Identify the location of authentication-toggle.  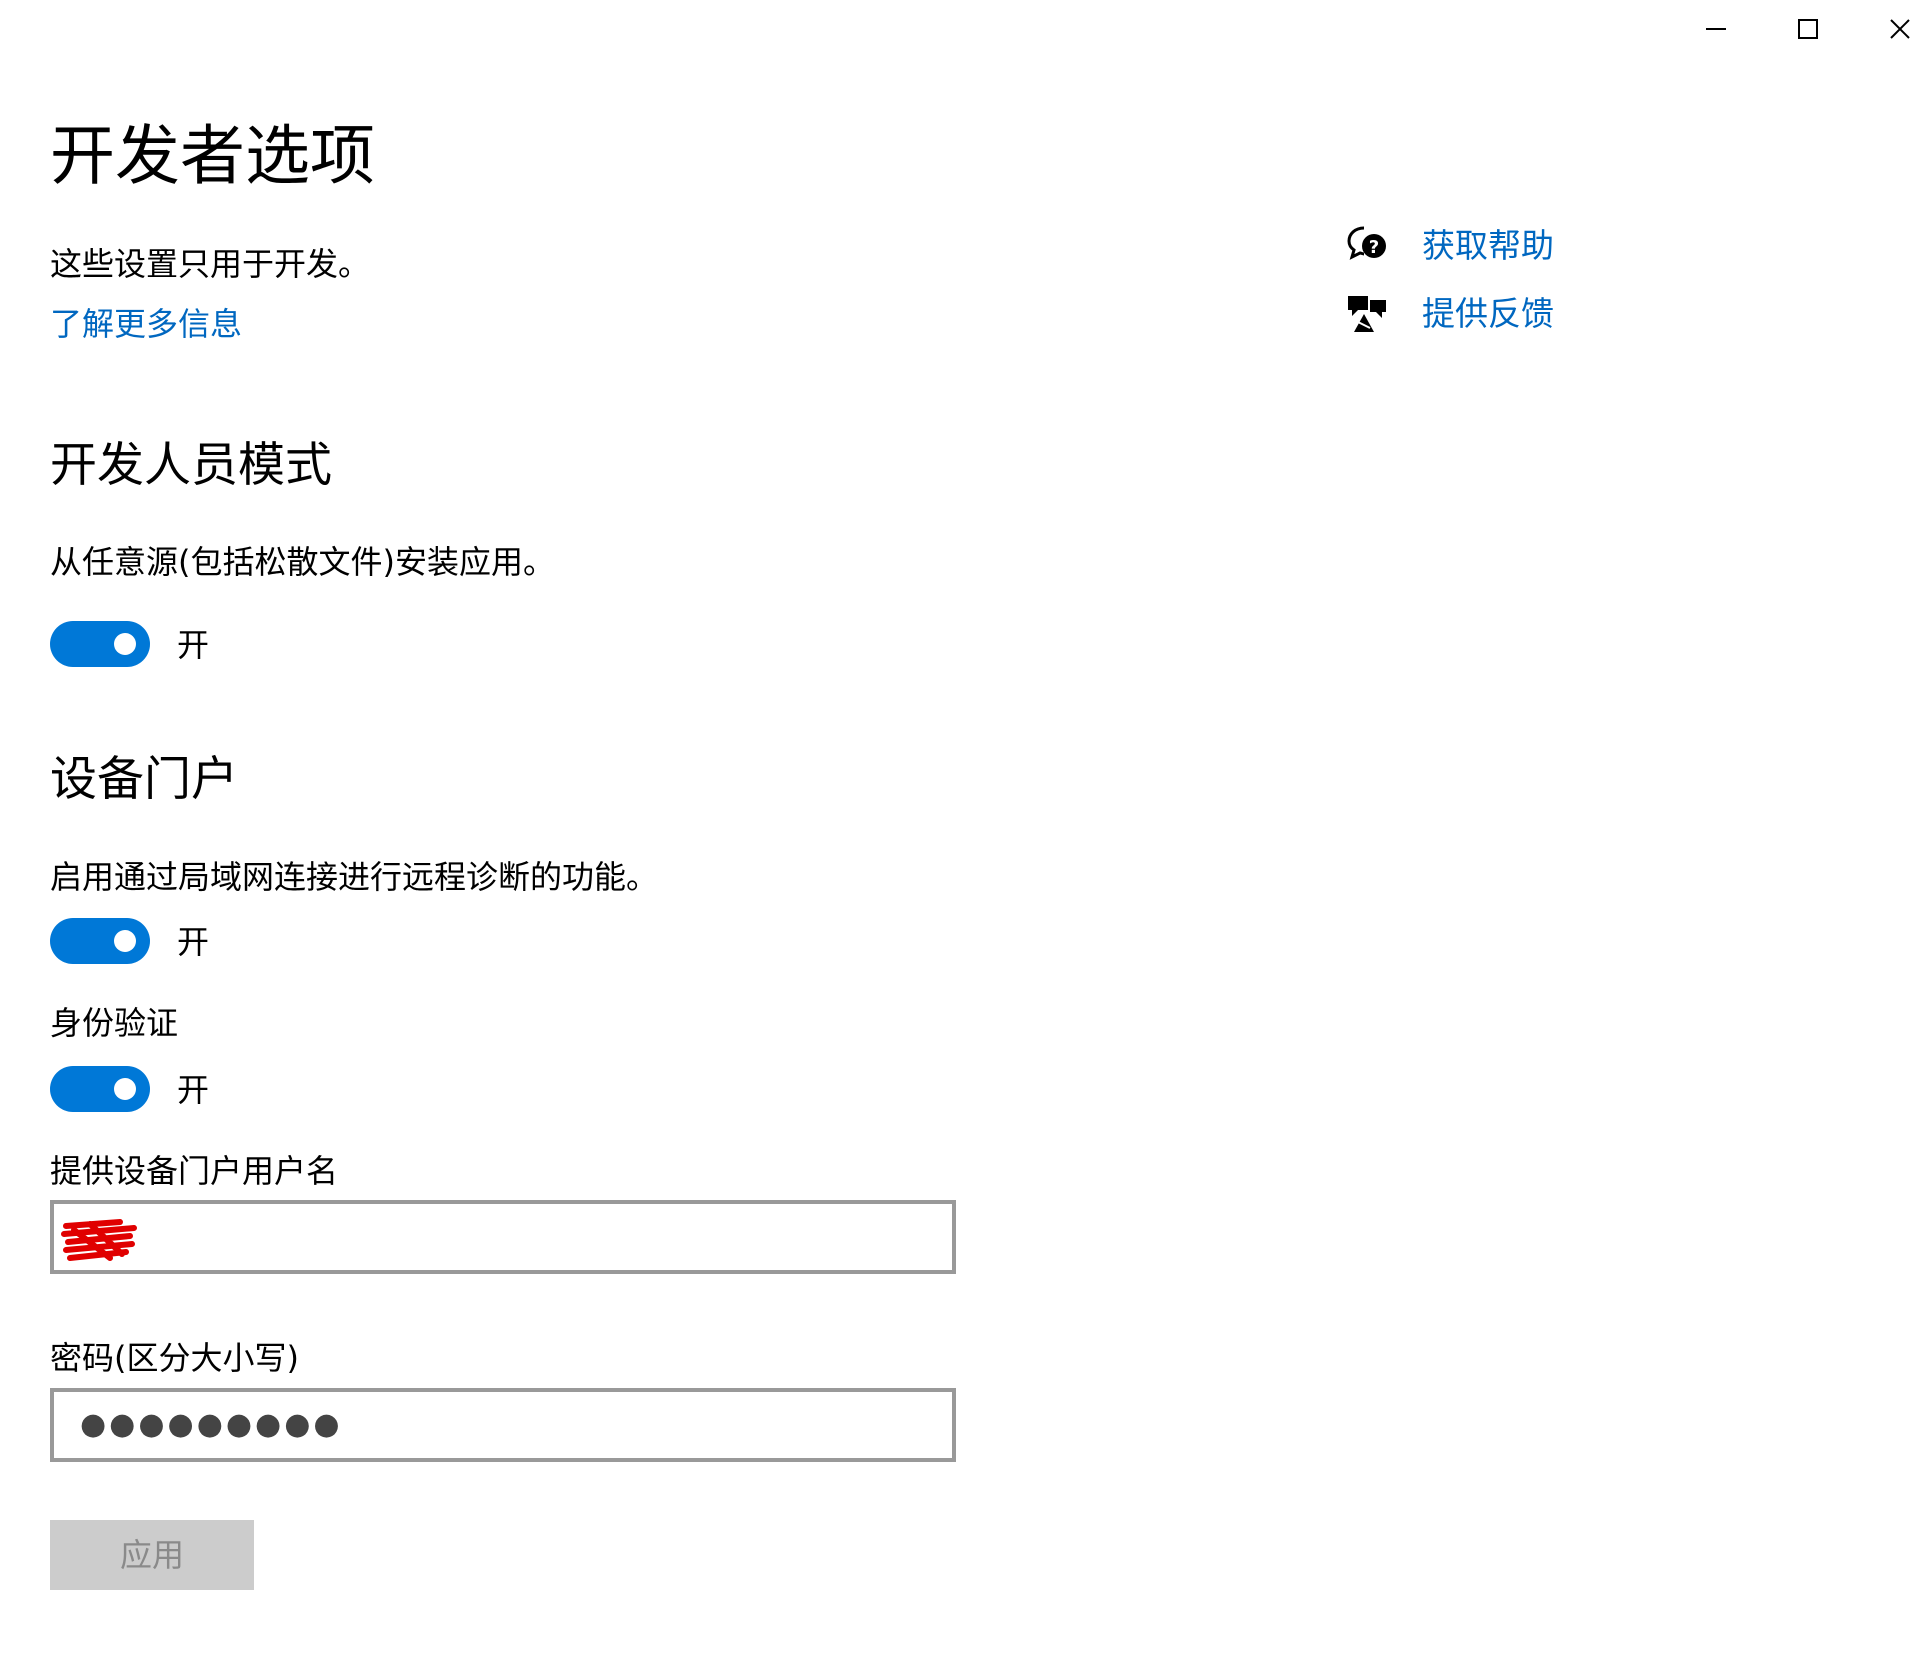
(100, 1089).